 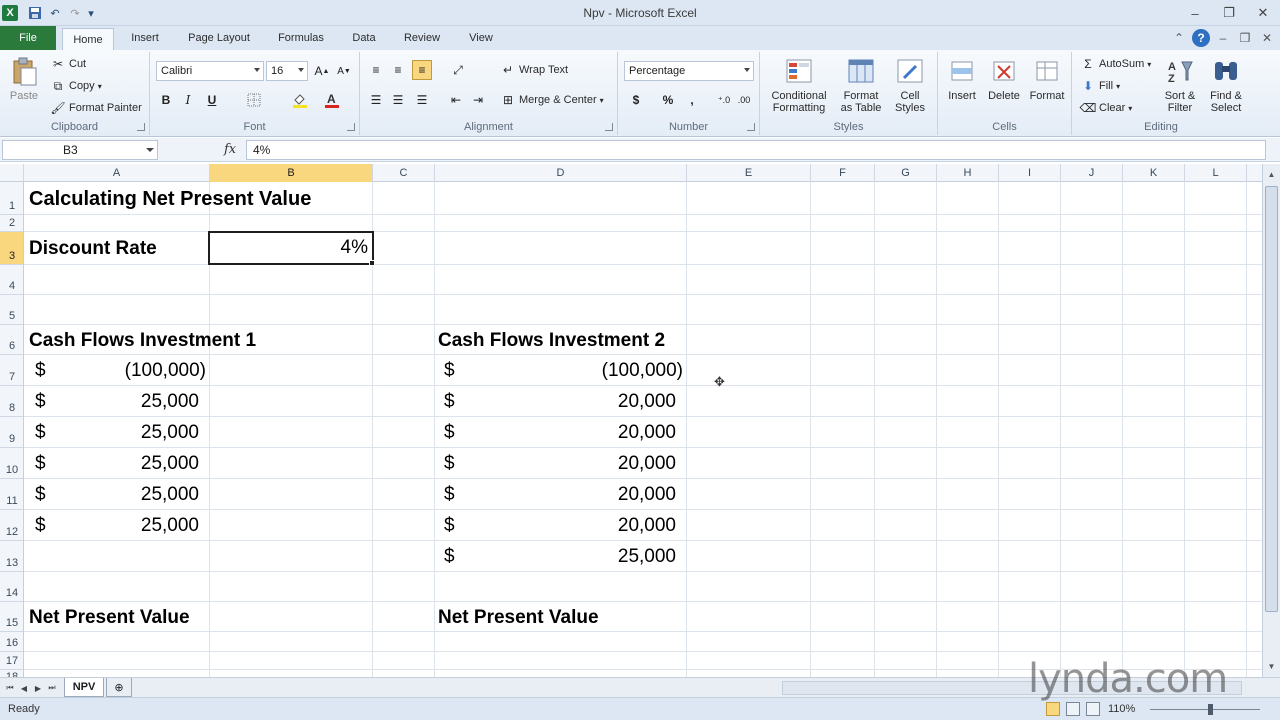 I want to click on page-break-view-icon, so click(x=1093, y=709).